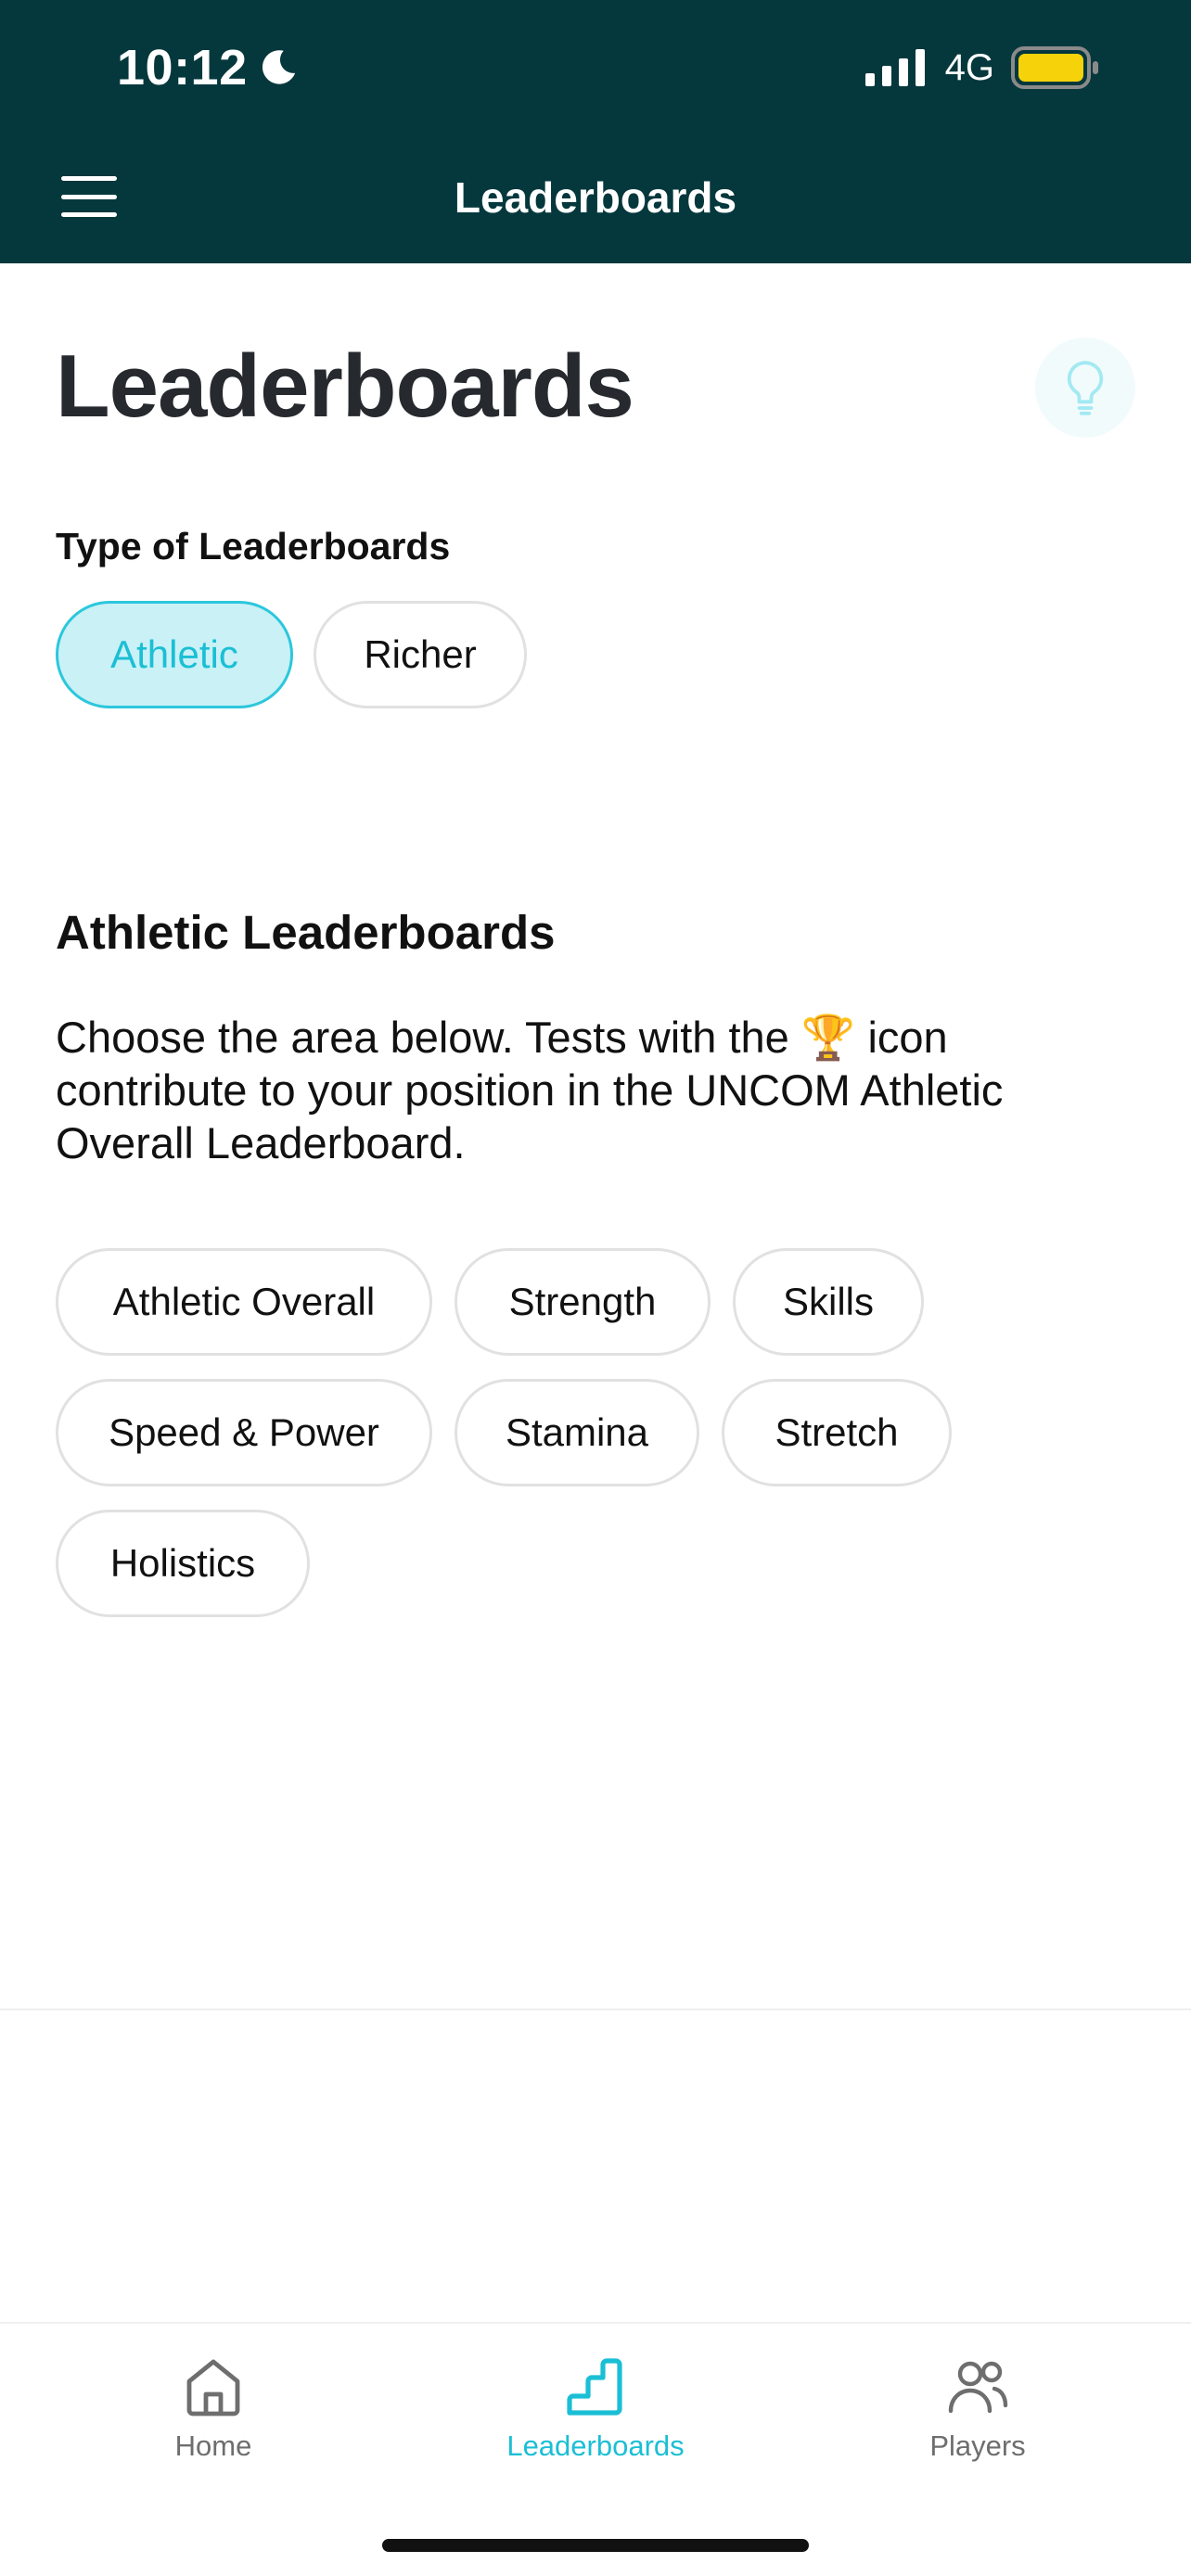 Image resolution: width=1191 pixels, height=2576 pixels. I want to click on area-chip-athletic-overall: Athletic Overall, so click(244, 1302).